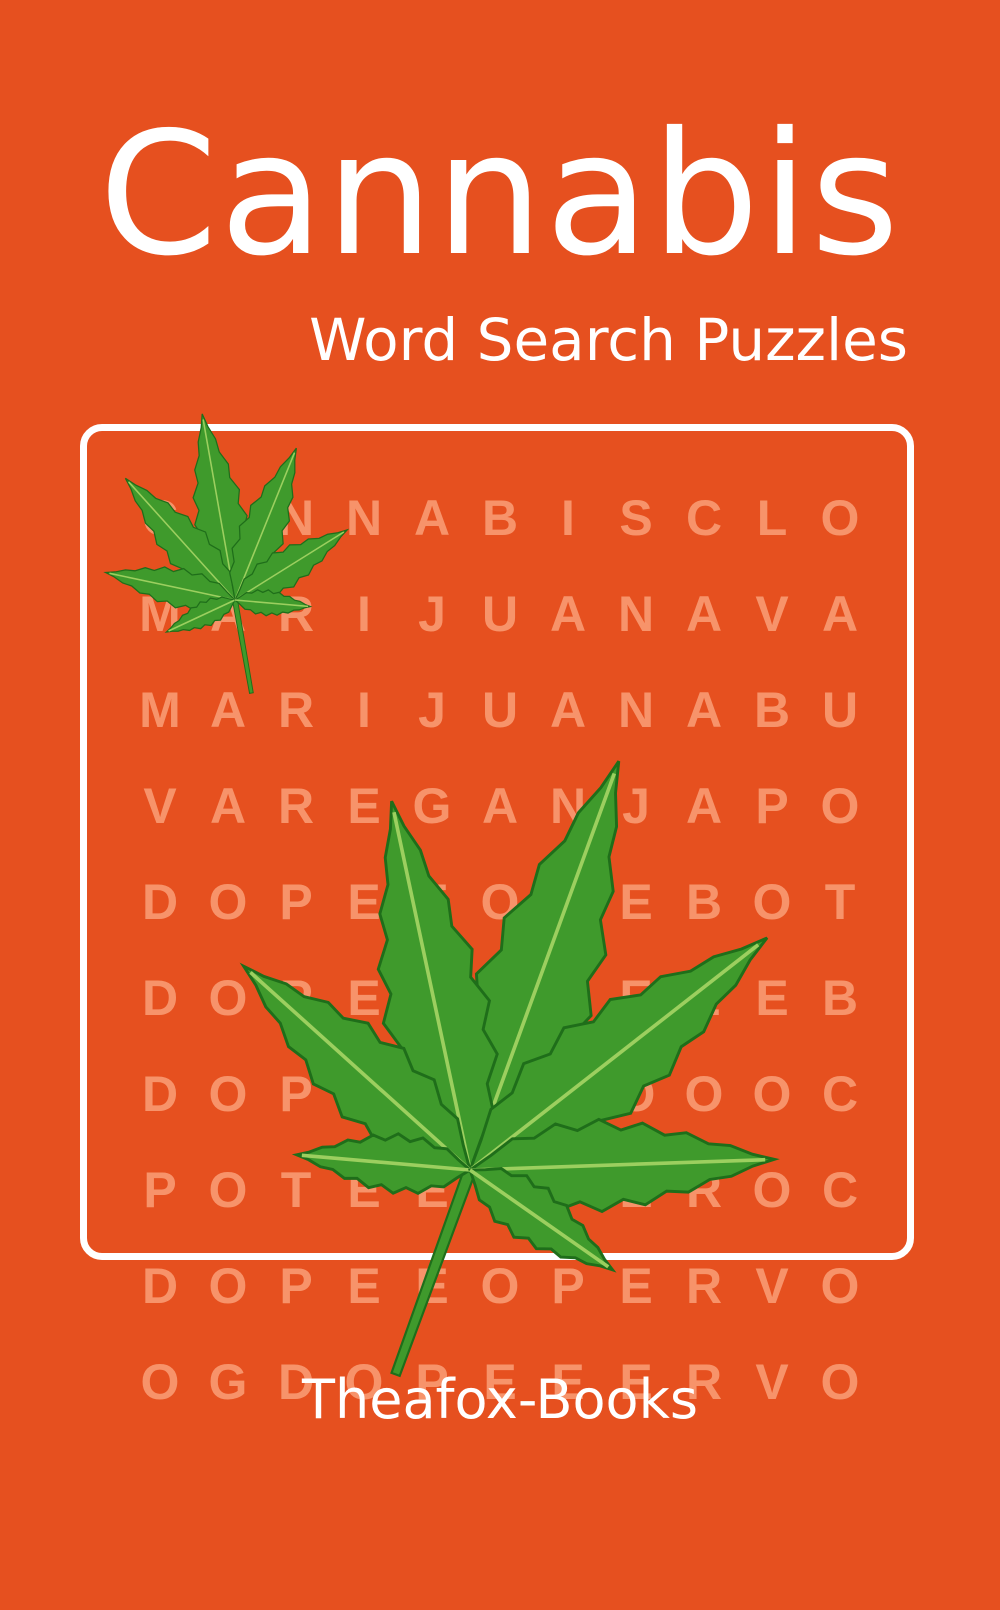  What do you see at coordinates (500, 518) in the screenshot?
I see `grid-letter: B` at bounding box center [500, 518].